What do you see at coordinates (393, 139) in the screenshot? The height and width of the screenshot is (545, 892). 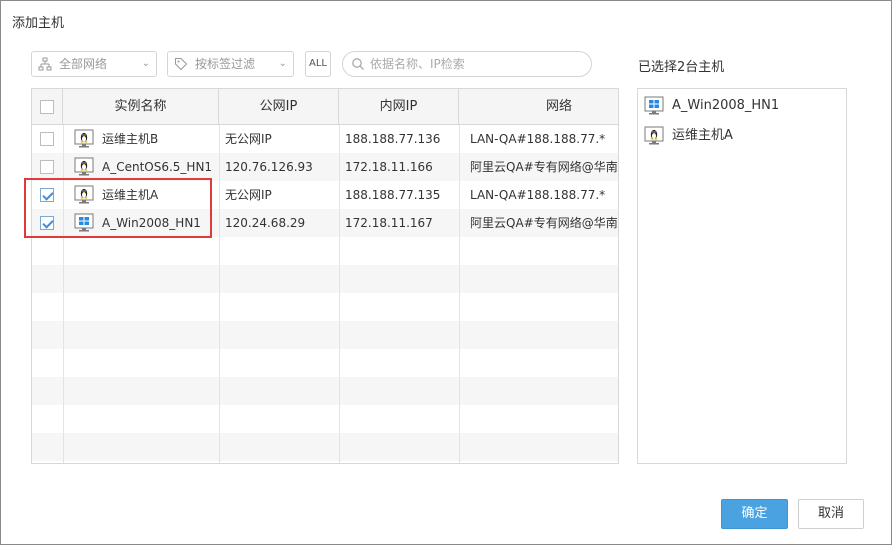 I see `private-ip: 188.188.77.136` at bounding box center [393, 139].